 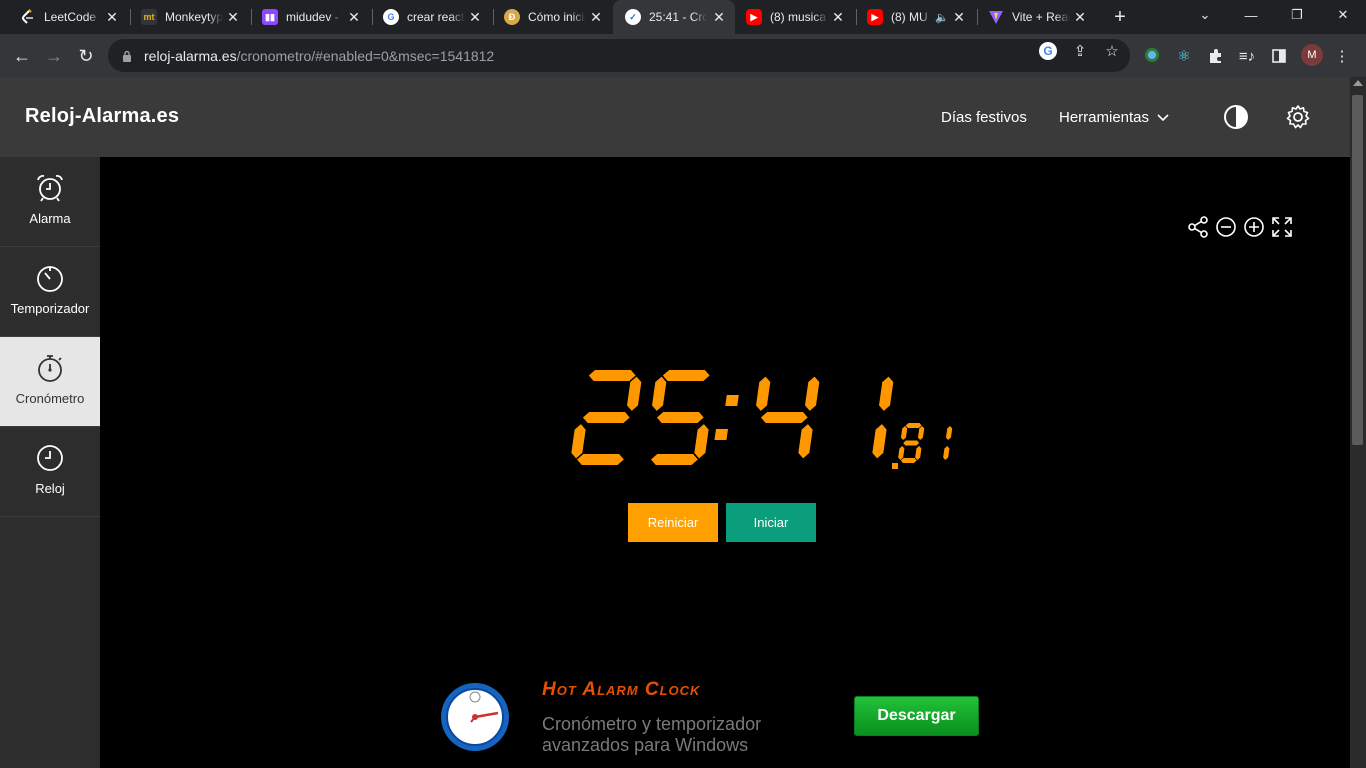 I want to click on theme-toggle-icon, so click(x=1236, y=117).